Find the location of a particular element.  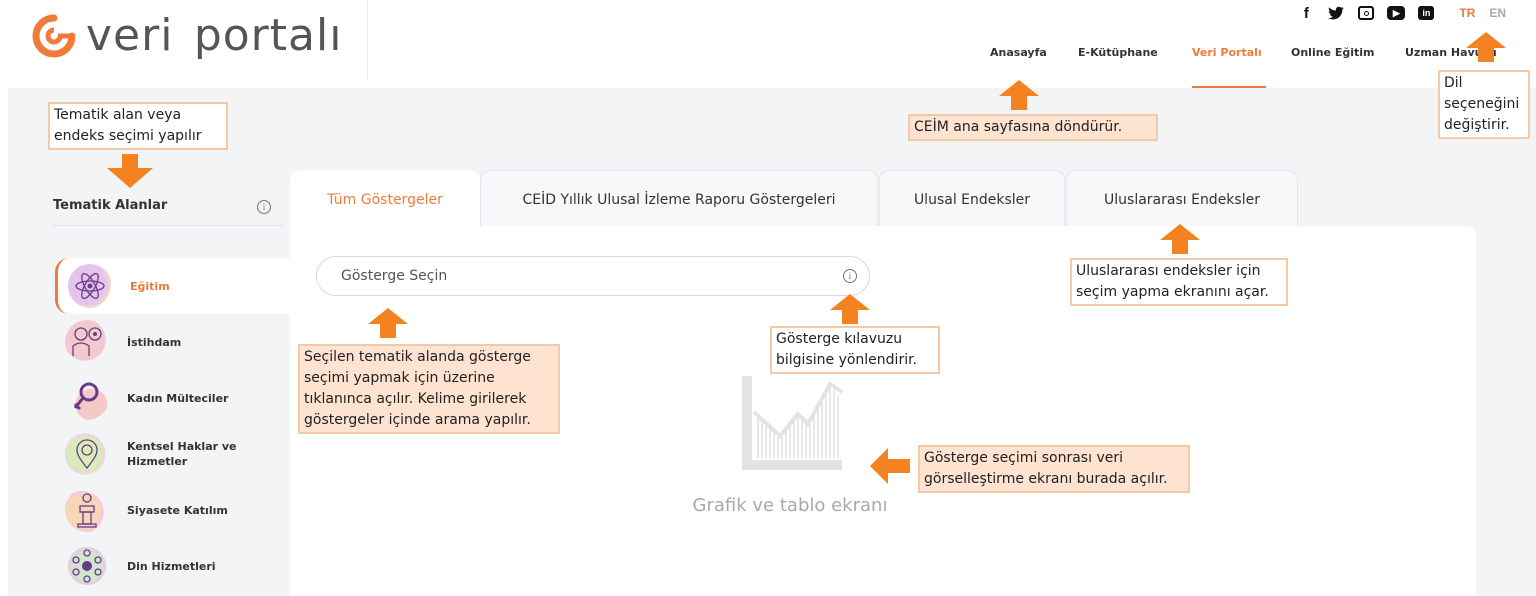

sidebar-item-egitim: Eğitim is located at coordinates (172, 286).